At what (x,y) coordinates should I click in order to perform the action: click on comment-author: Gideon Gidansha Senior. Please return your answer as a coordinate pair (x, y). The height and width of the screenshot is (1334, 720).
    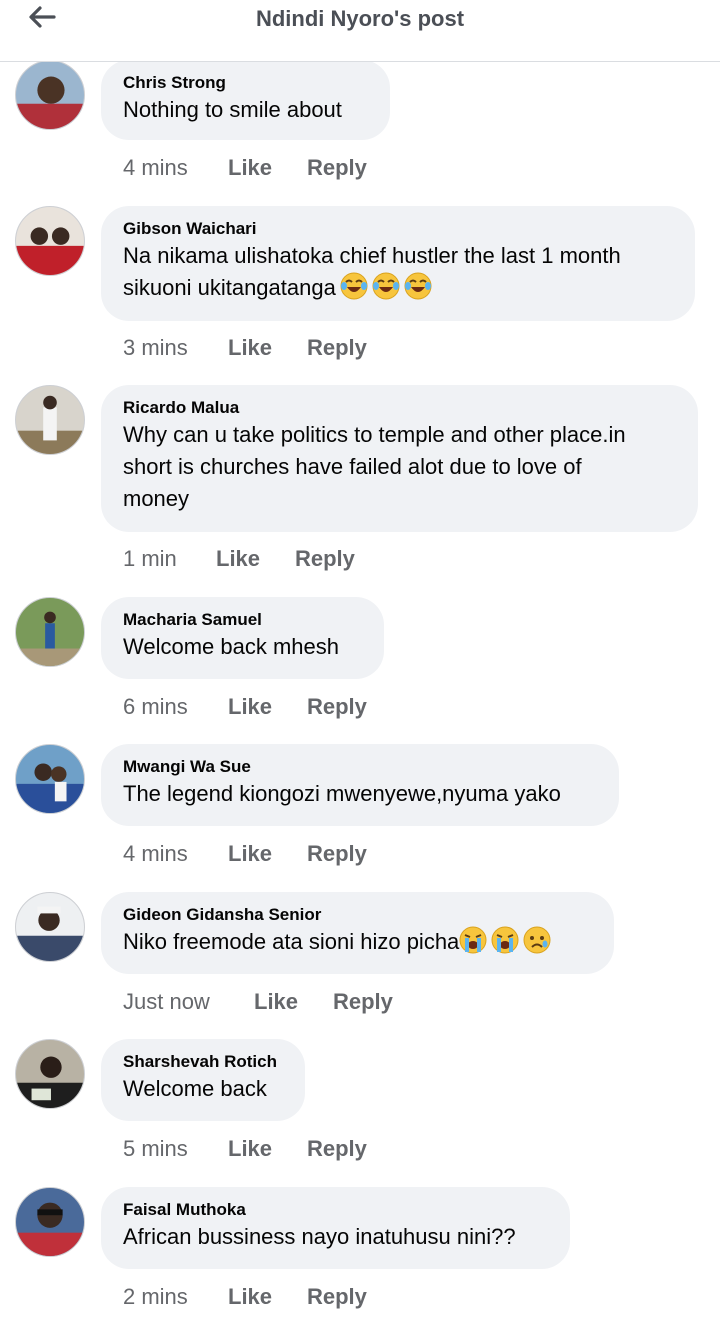
    Looking at the image, I should click on (357, 915).